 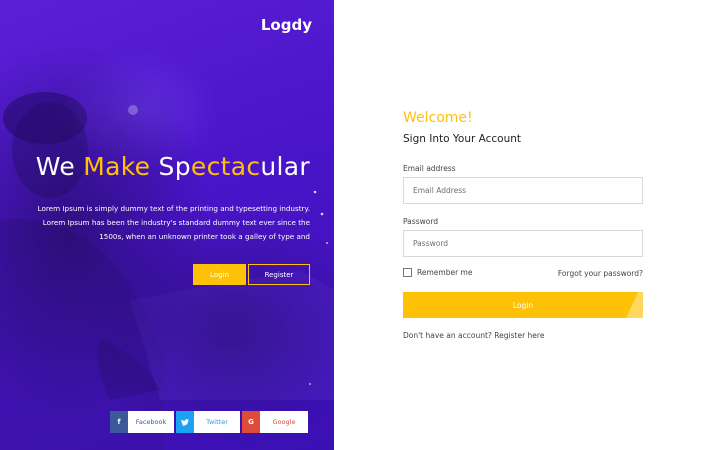 I want to click on twitter-label: Twitter, so click(x=217, y=422).